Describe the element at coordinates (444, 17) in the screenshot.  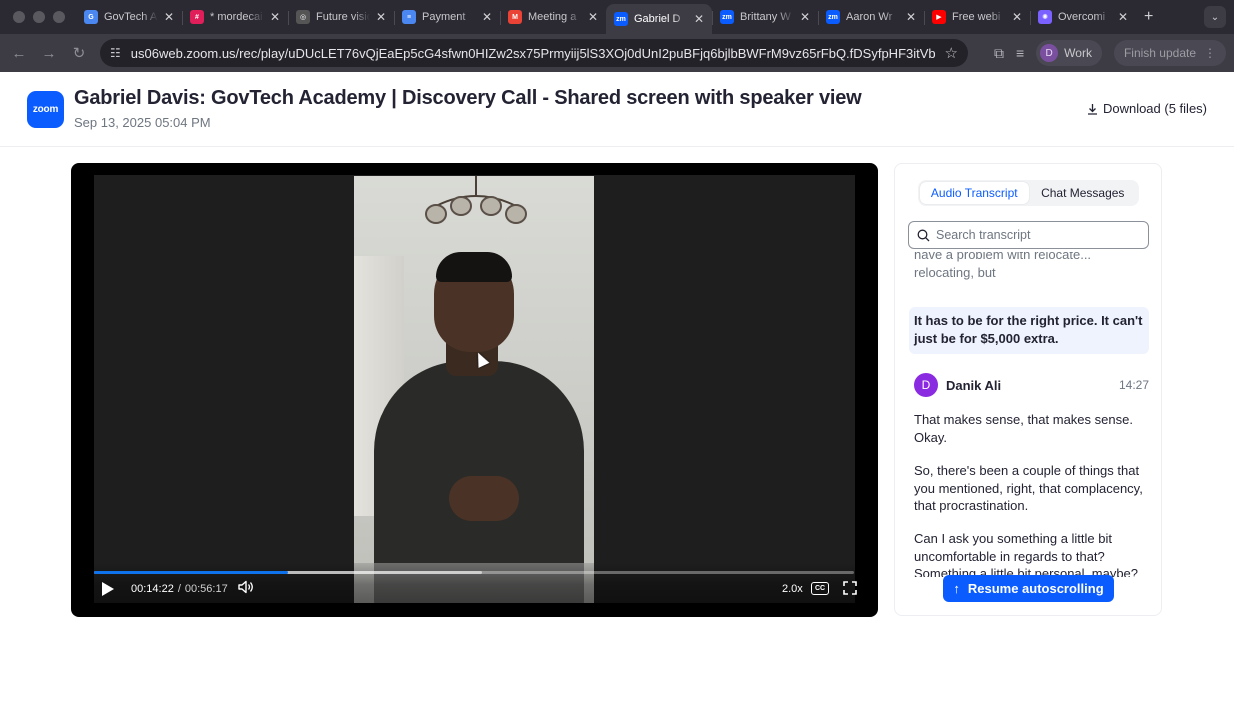
I see `tab-title: Payment` at that location.